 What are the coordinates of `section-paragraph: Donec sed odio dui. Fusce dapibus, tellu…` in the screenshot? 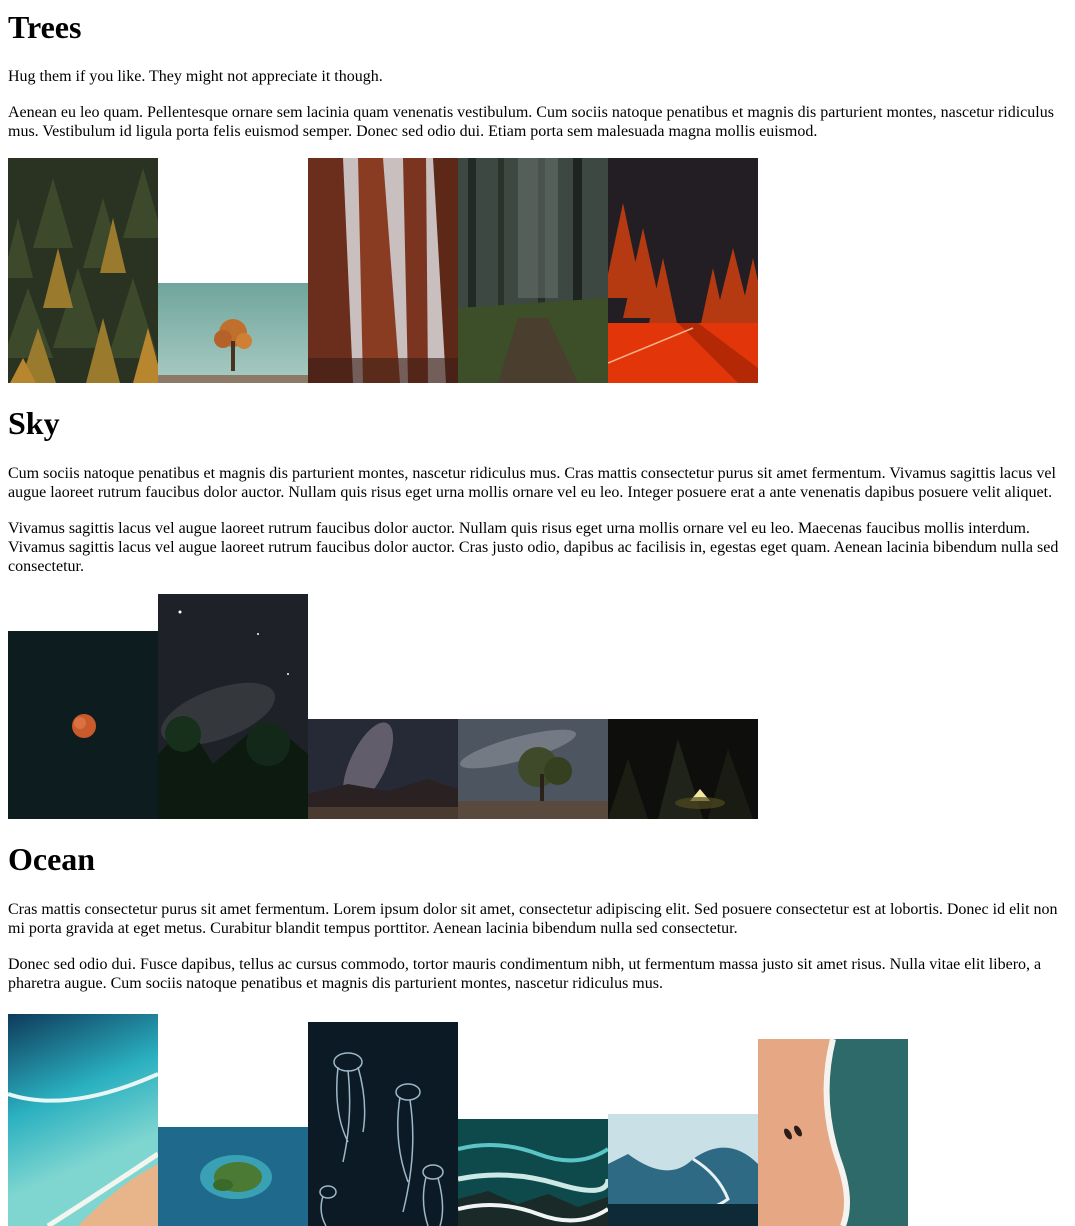 It's located at (525, 974).